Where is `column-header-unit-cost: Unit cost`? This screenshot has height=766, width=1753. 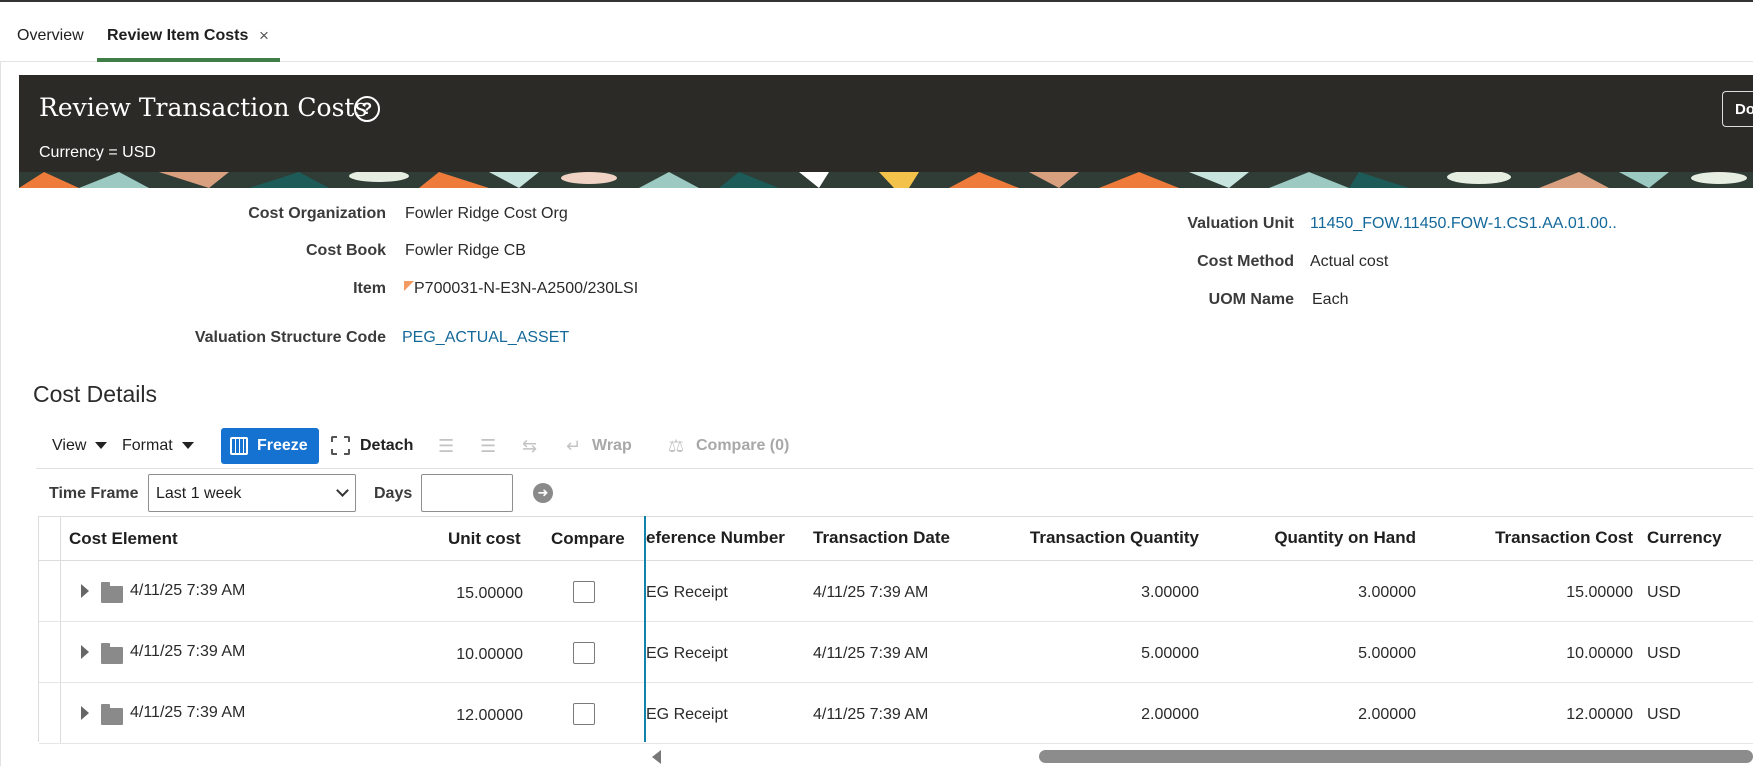
column-header-unit-cost: Unit cost is located at coordinates (484, 539).